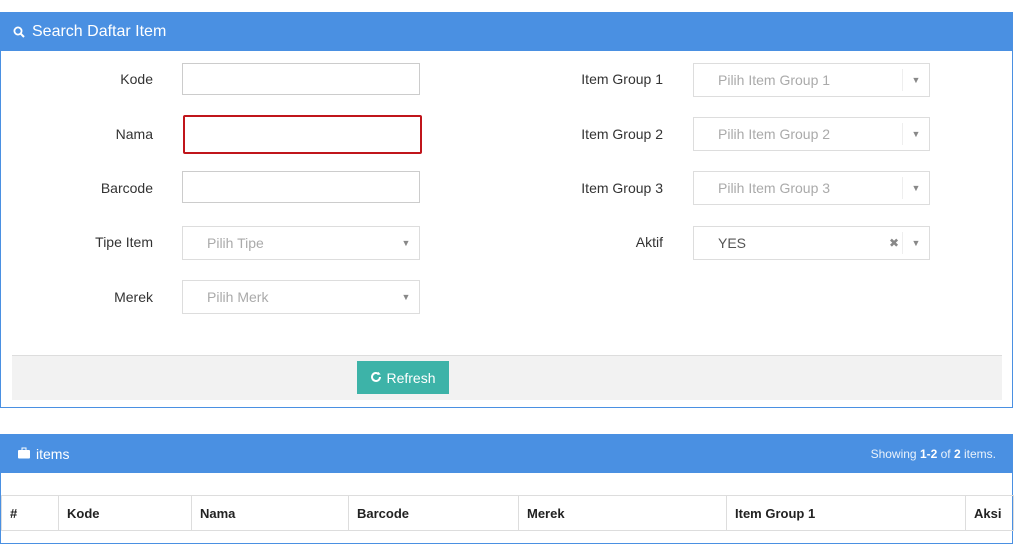 The image size is (1024, 544). Describe the element at coordinates (811, 243) in the screenshot. I see `aktif-select: YES ✖ ▼` at that location.